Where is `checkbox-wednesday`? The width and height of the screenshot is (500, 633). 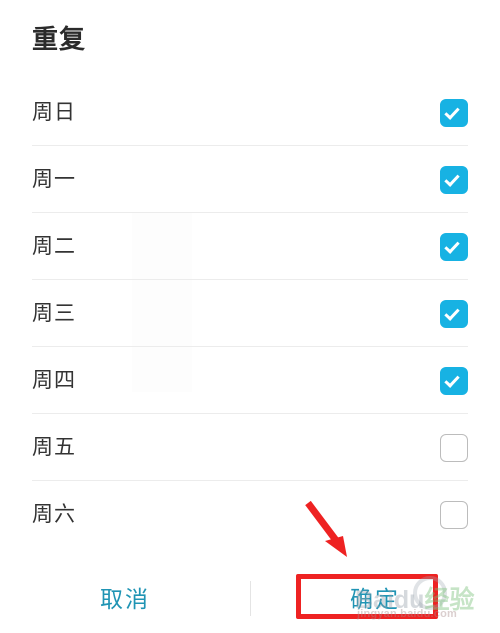 checkbox-wednesday is located at coordinates (454, 313).